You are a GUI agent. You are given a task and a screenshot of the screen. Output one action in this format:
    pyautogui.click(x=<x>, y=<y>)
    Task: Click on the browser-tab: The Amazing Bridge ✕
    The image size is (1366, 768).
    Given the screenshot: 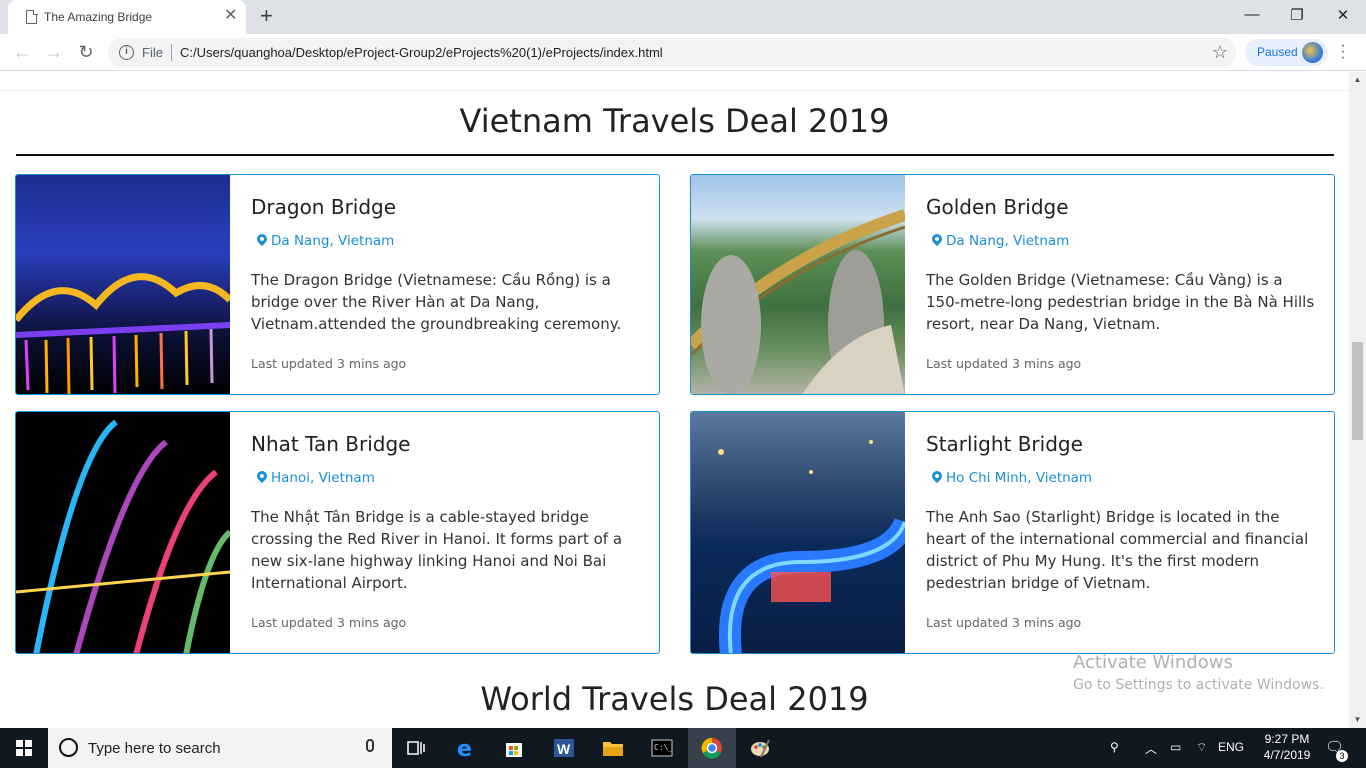 What is the action you would take?
    pyautogui.click(x=127, y=17)
    